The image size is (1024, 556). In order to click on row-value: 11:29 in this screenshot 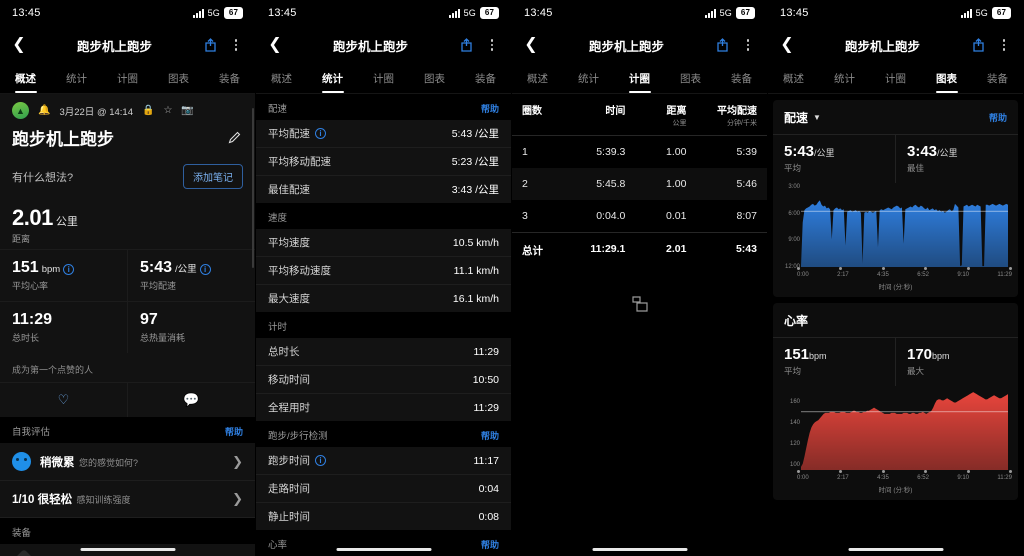, I will do `click(486, 407)`.